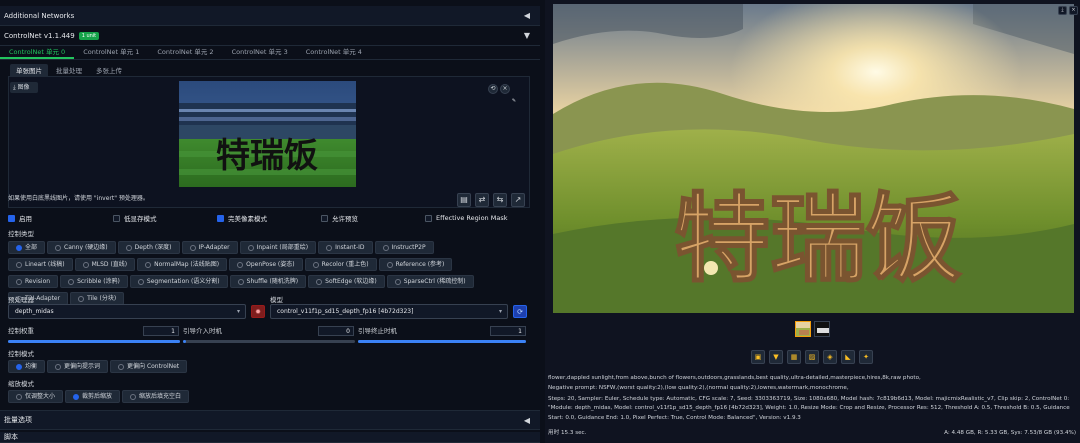 The width and height of the screenshot is (1080, 443). What do you see at coordinates (442, 341) in the screenshot?
I see `end-slider` at bounding box center [442, 341].